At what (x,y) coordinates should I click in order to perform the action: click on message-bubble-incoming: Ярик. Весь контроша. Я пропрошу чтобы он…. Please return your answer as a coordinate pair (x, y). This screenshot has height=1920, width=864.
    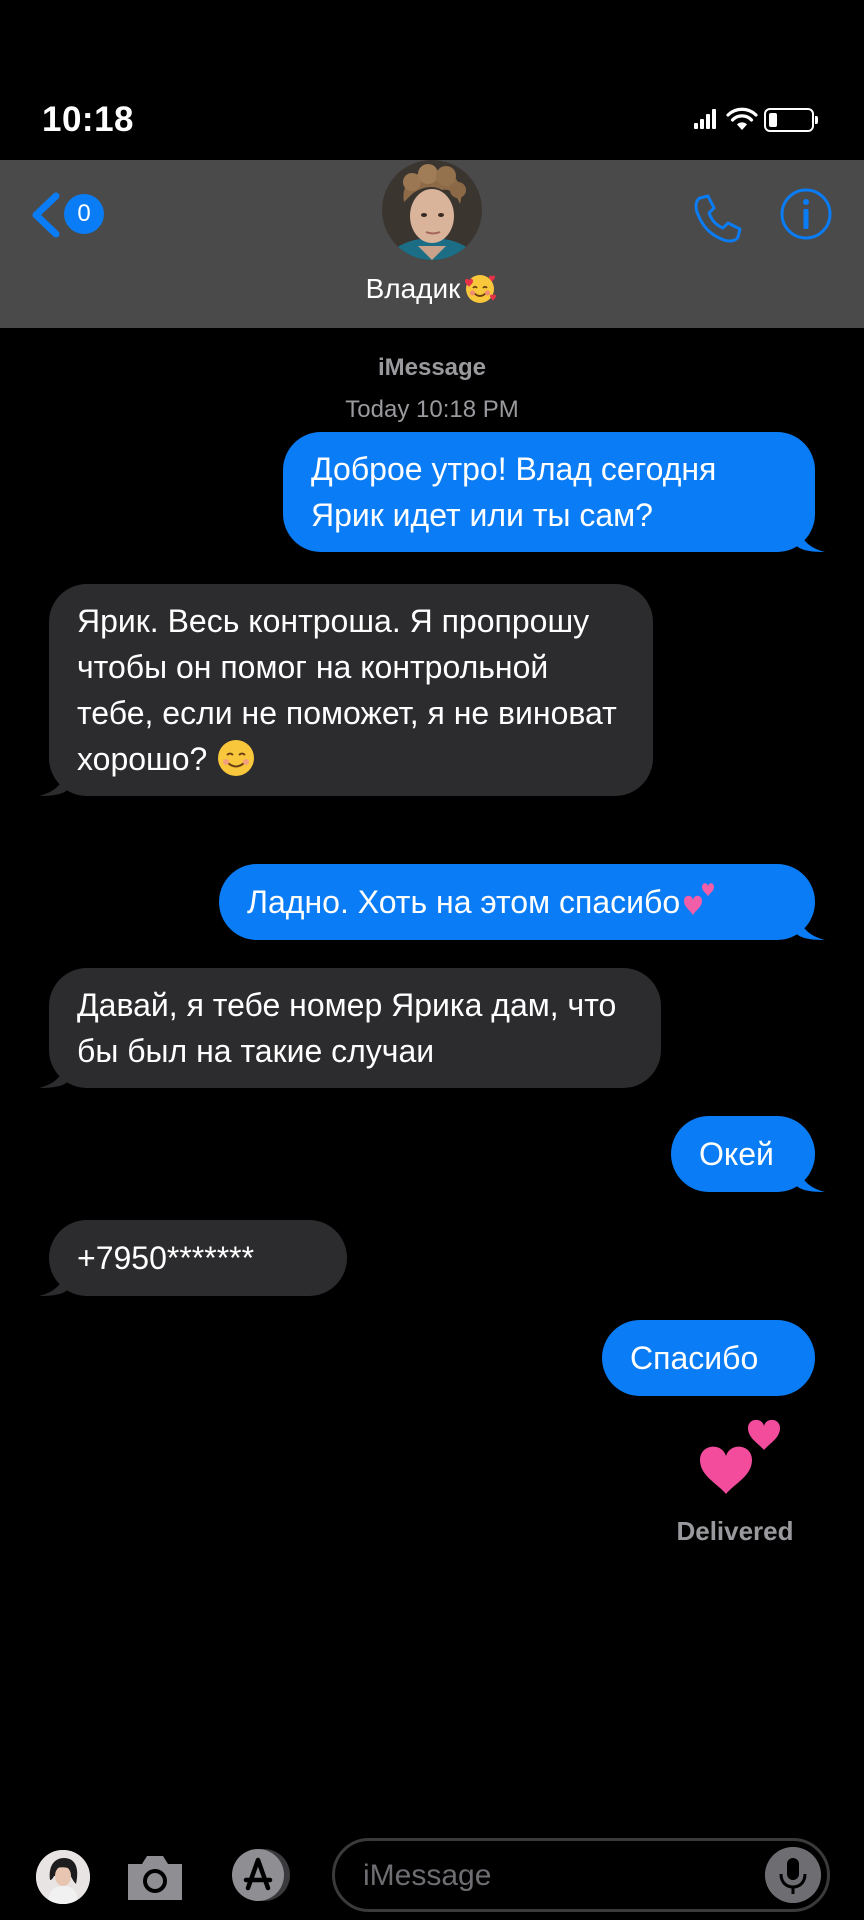
    Looking at the image, I should click on (346, 690).